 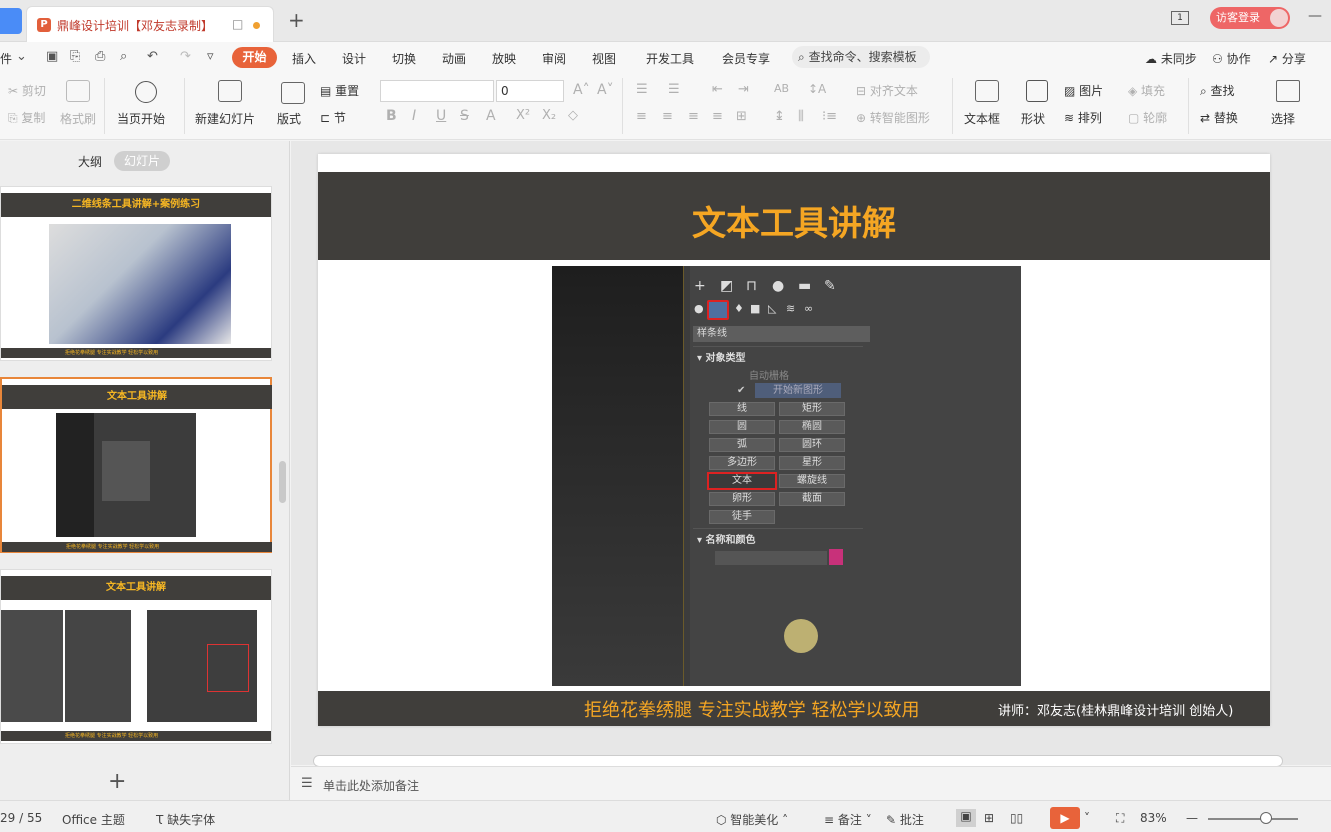 What do you see at coordinates (210, 56) in the screenshot?
I see `customize-icon: ▿` at bounding box center [210, 56].